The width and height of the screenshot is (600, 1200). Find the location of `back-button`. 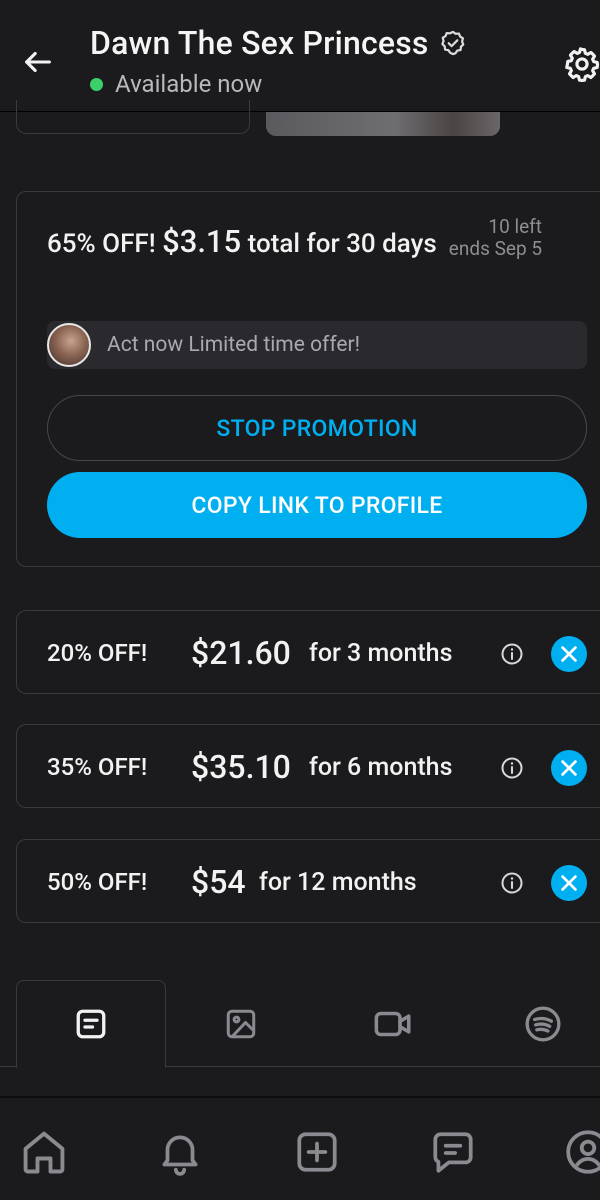

back-button is located at coordinates (38, 62).